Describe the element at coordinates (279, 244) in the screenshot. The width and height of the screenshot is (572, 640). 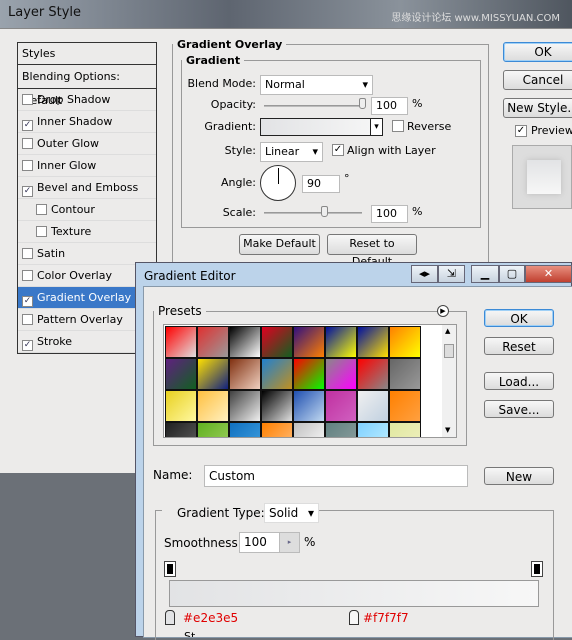
I see `make-default-button: Make Default` at that location.